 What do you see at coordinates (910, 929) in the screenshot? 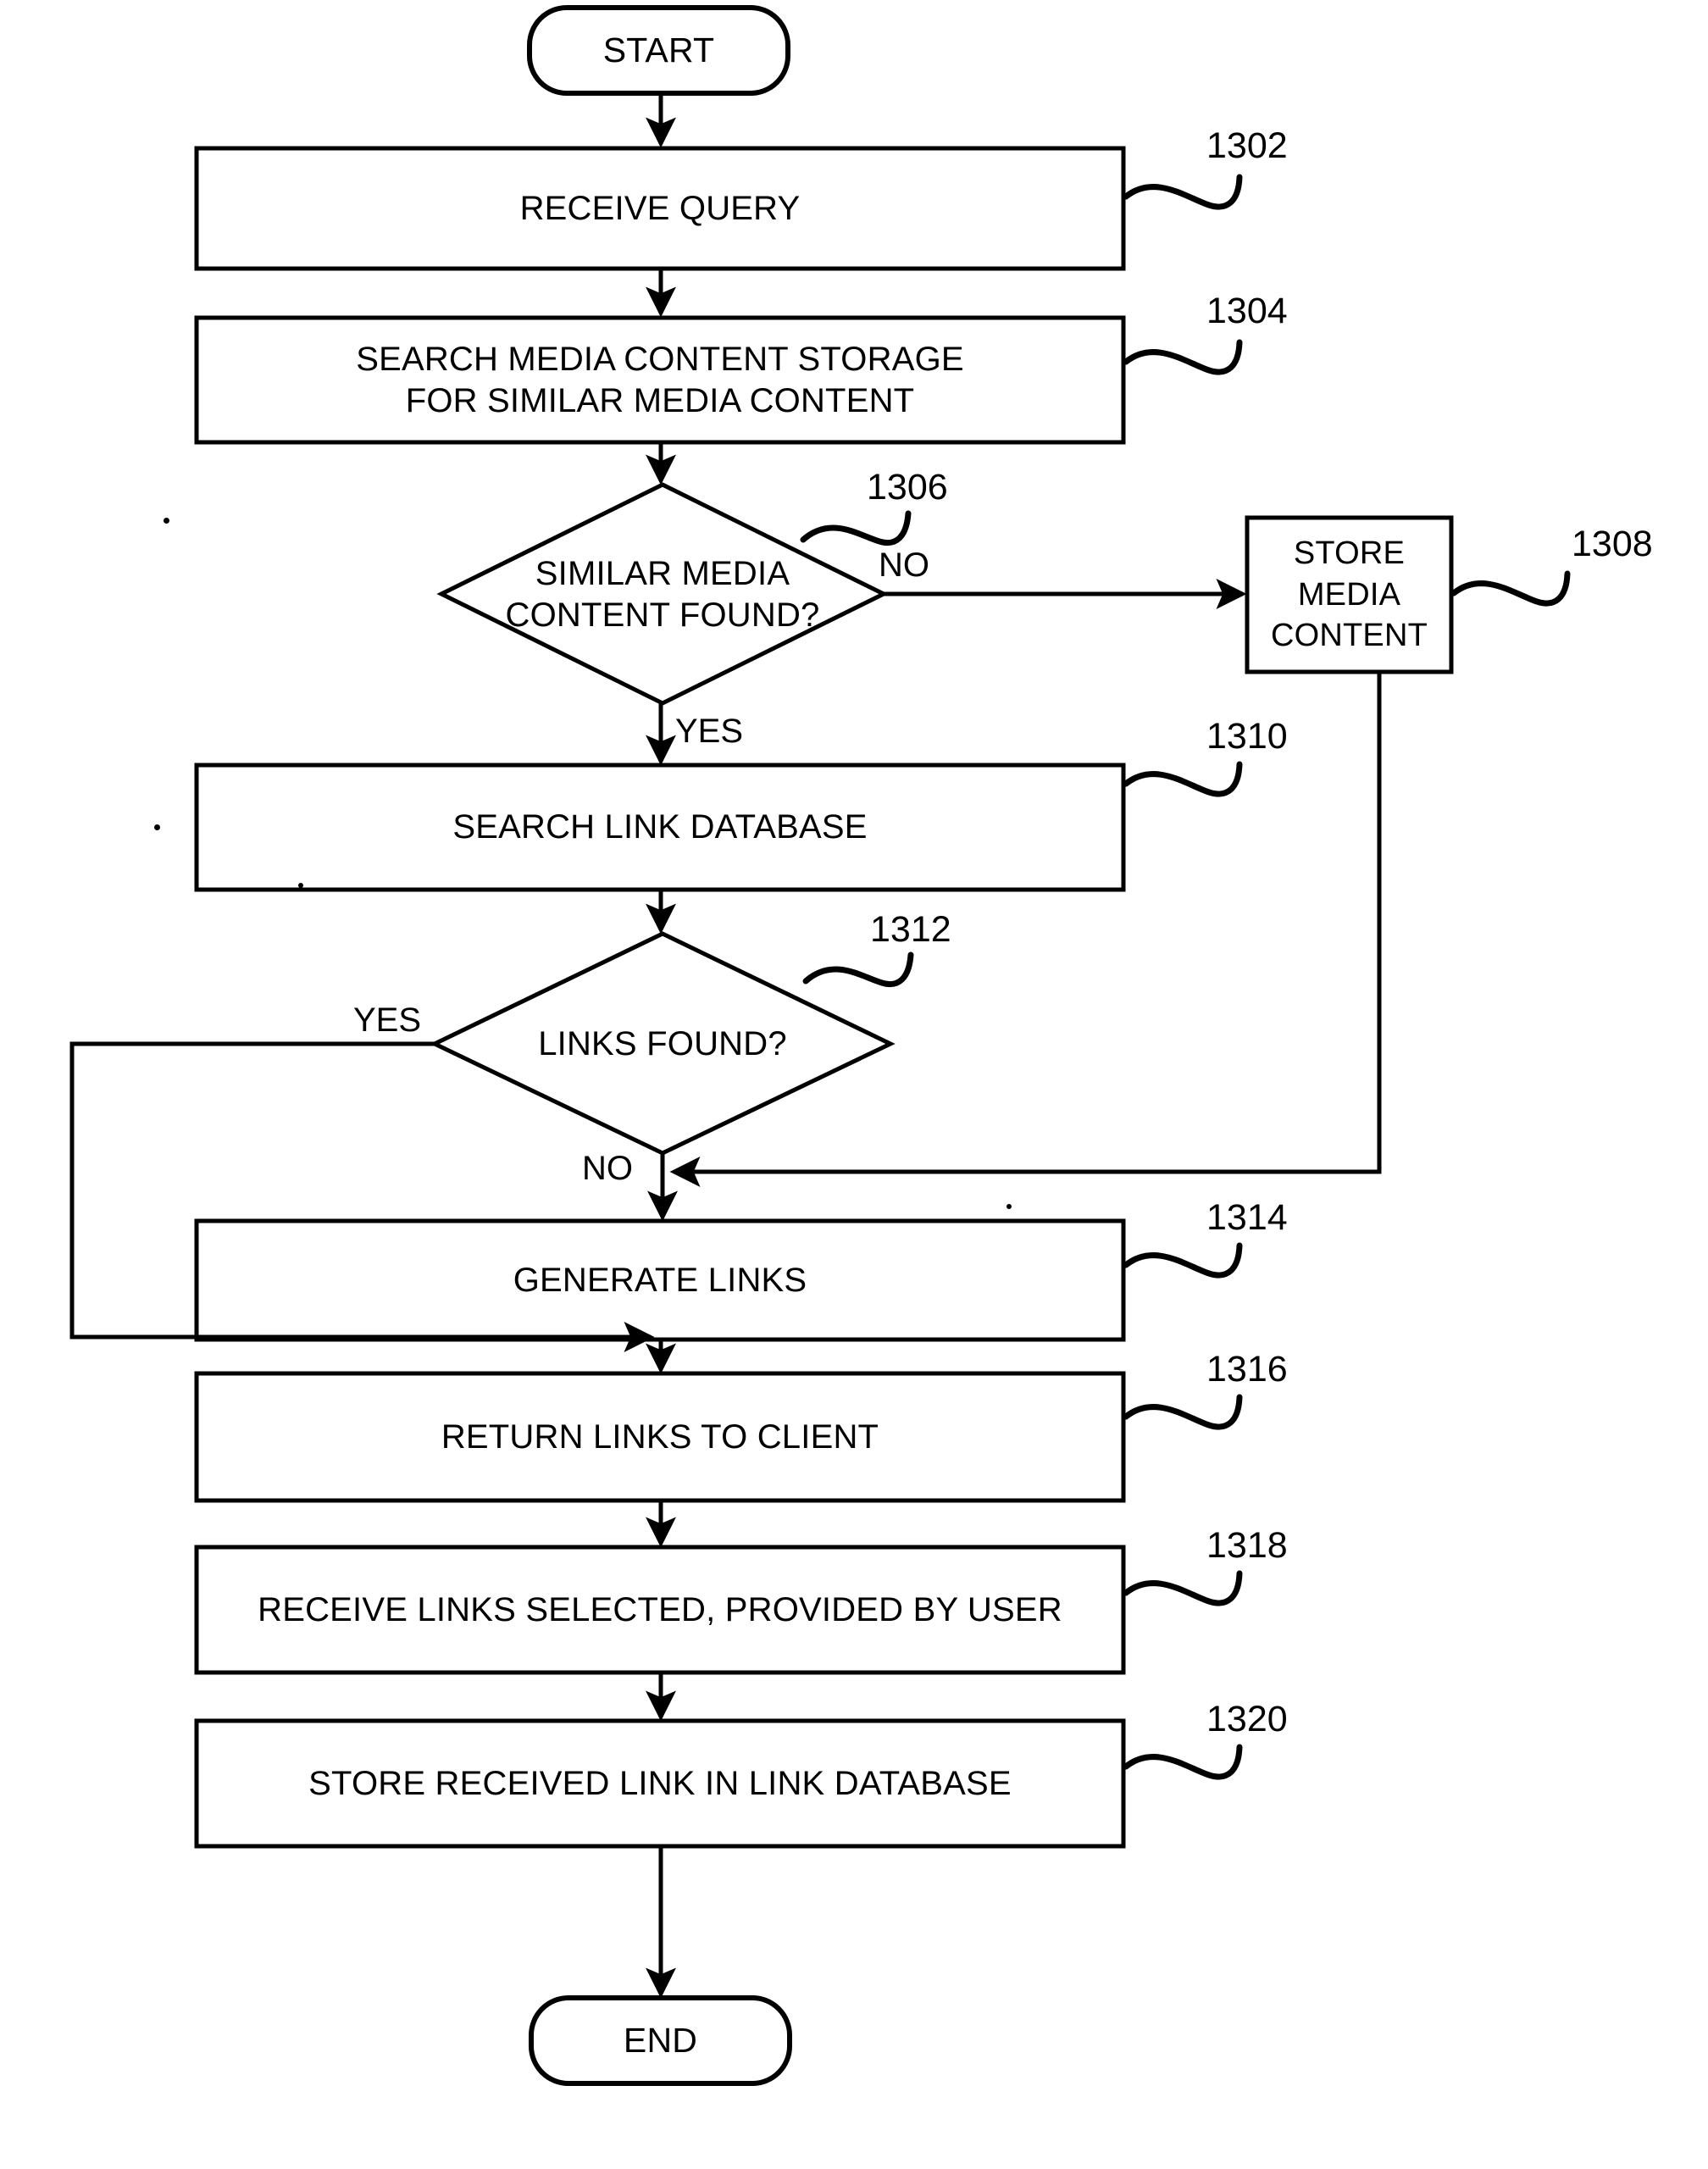
I see `reference-numeral-1312: 1312` at bounding box center [910, 929].